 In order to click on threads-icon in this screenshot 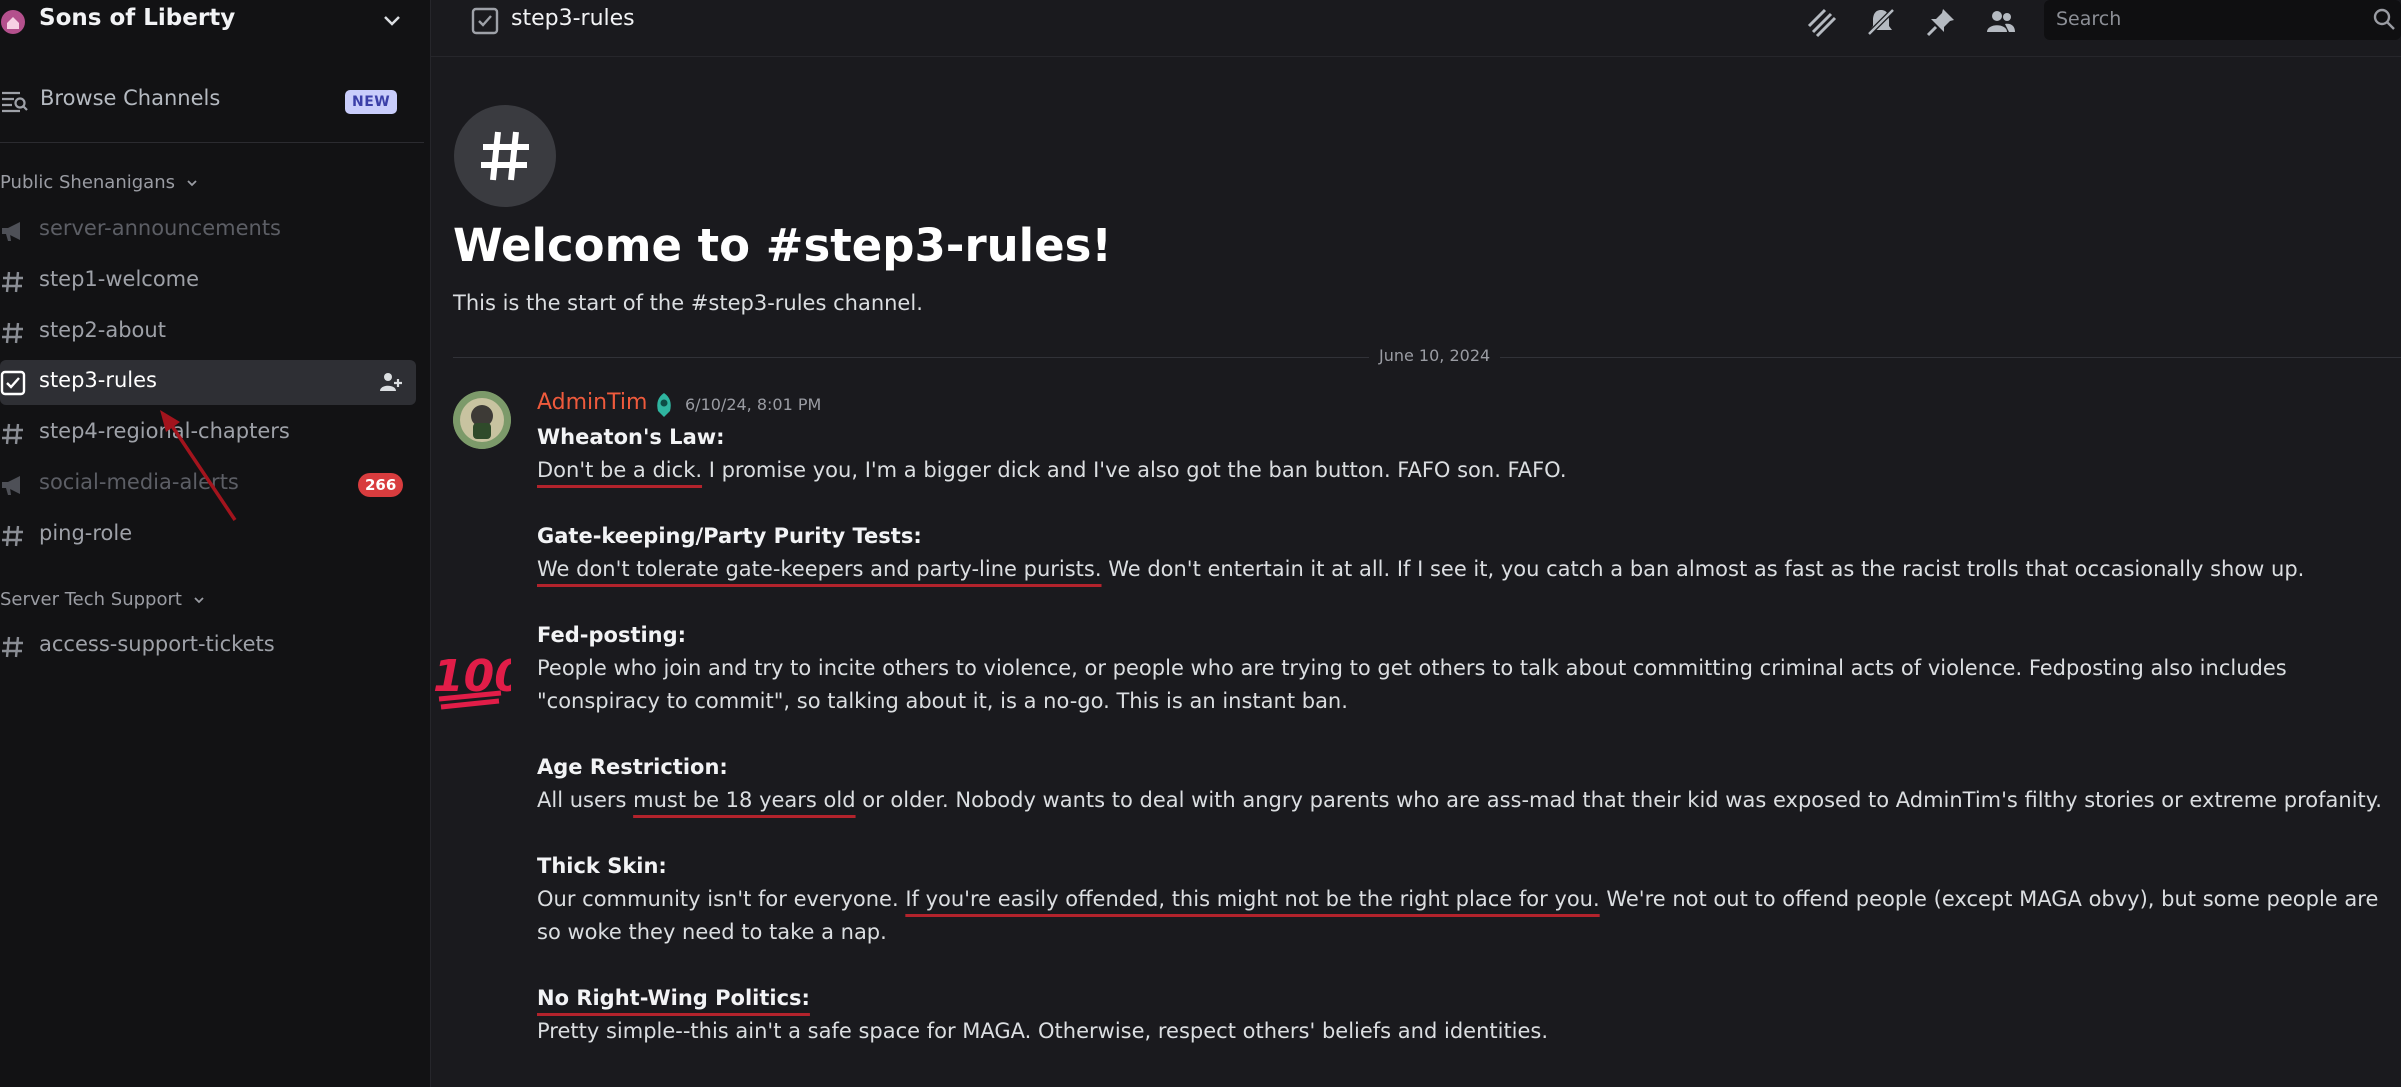, I will do `click(1821, 22)`.